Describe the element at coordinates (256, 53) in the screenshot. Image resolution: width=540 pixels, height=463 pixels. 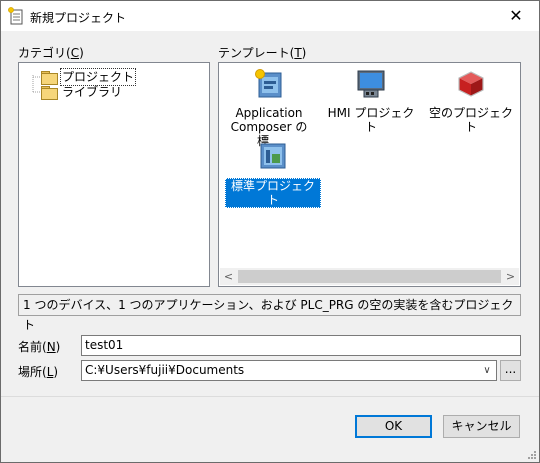
I see `templates-label-text: テンプレート(` at that location.